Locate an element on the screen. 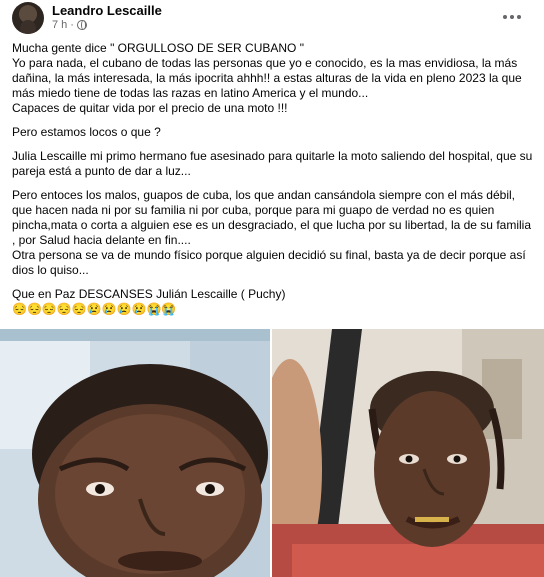 The width and height of the screenshot is (544, 577). more-options-icon is located at coordinates (512, 17).